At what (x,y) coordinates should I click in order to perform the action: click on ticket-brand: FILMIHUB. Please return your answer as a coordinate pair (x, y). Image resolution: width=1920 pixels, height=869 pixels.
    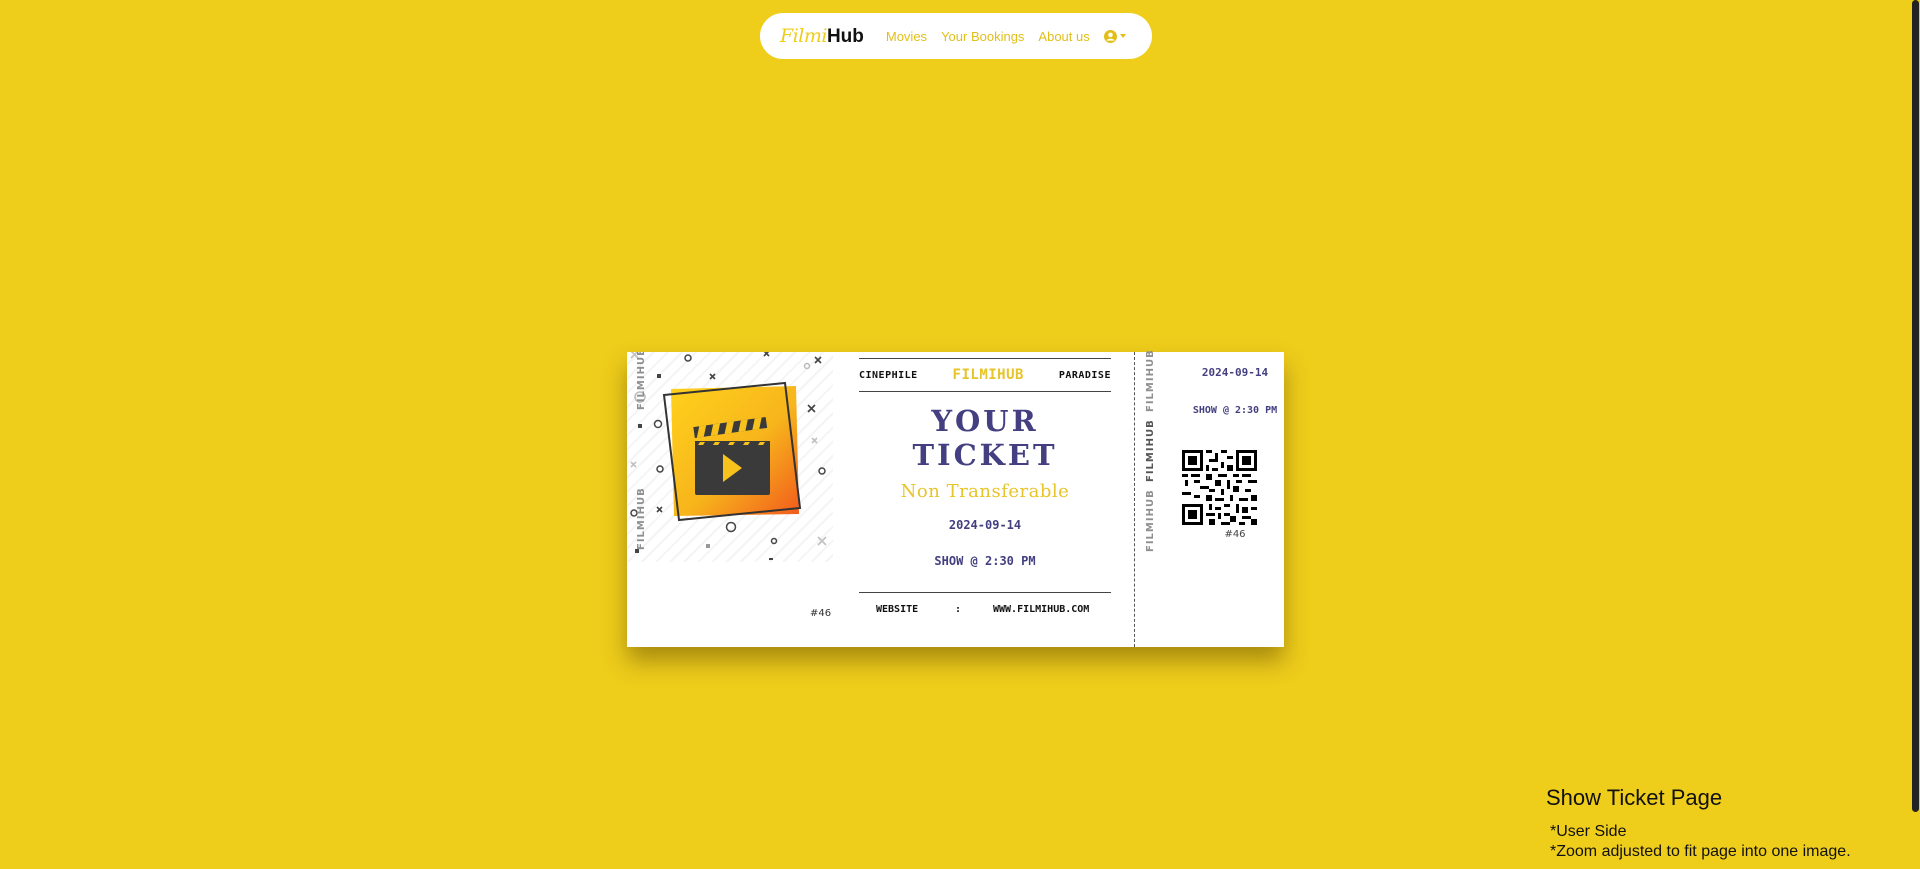
    Looking at the image, I should click on (988, 375).